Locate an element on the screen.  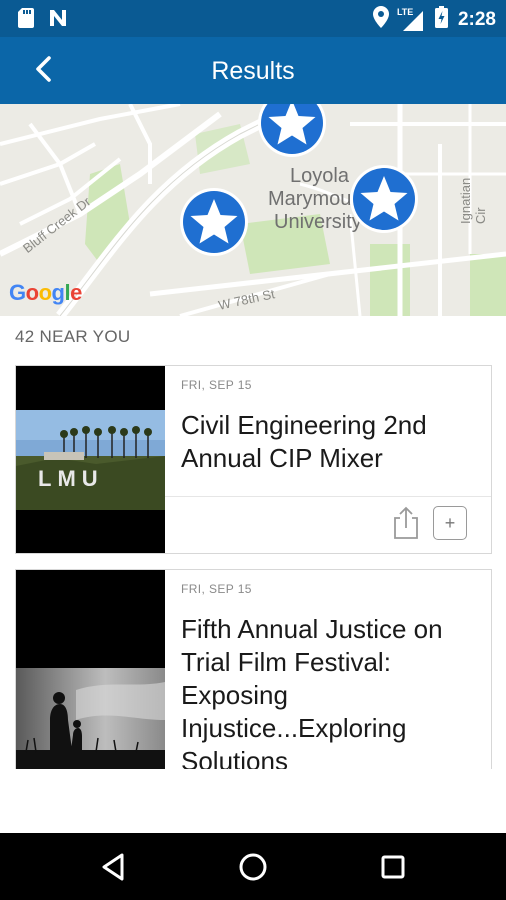
card-divider is located at coordinates (328, 496).